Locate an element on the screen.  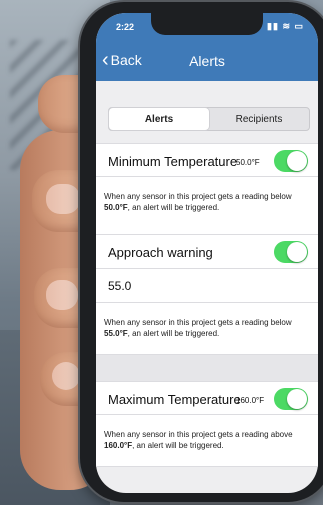
max-temp-desc-value: 160.0°F is located at coordinates (118, 445).